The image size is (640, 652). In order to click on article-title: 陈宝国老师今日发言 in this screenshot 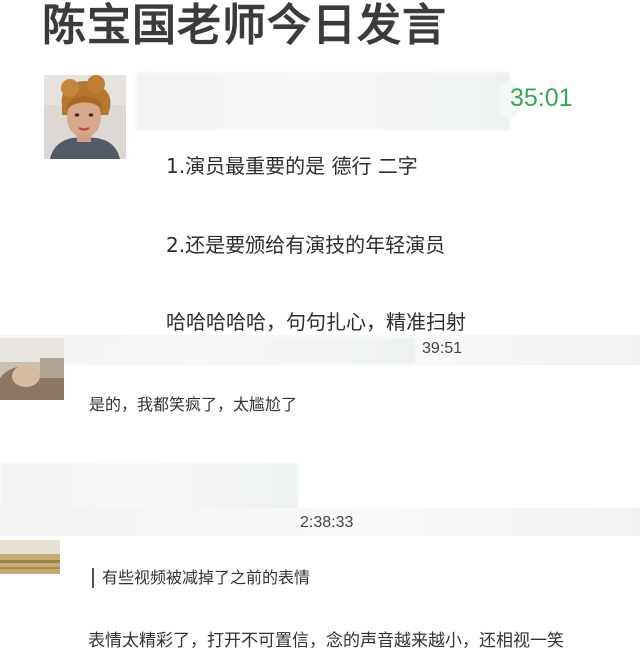, I will do `click(244, 25)`.